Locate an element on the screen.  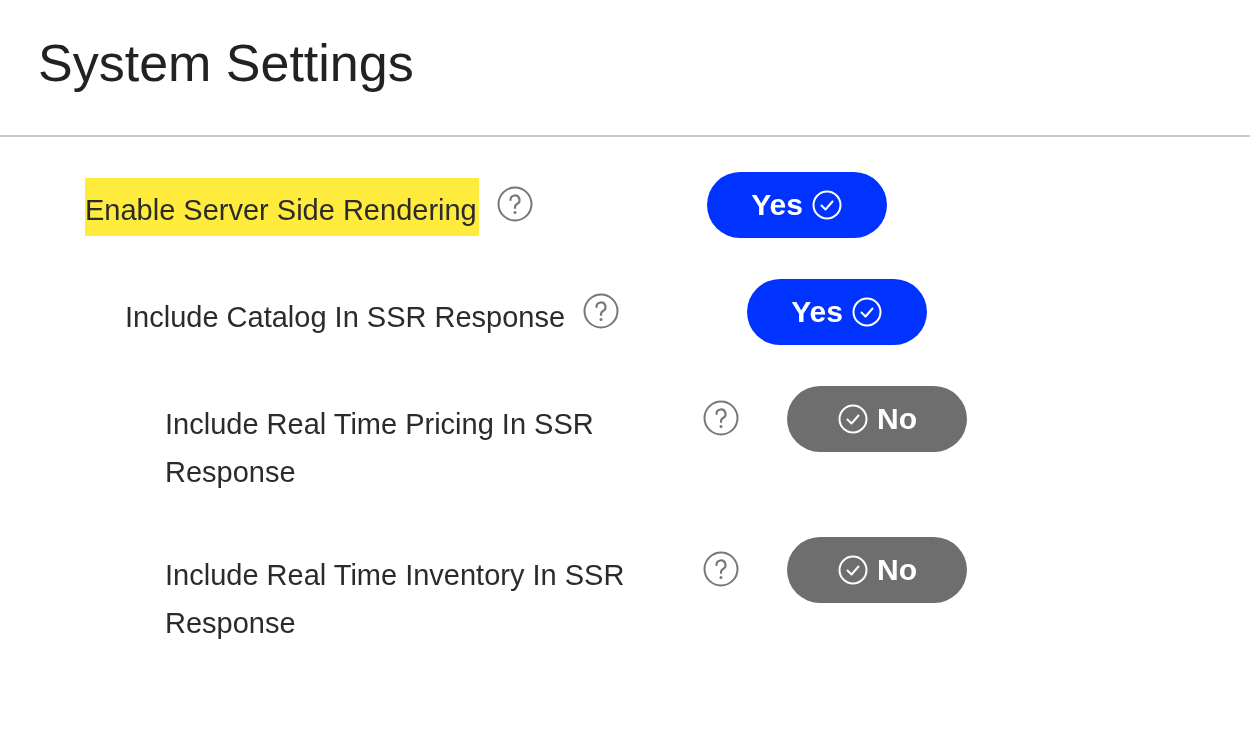
setting-label: Enable Server Side Rendering is located at coordinates (282, 207).